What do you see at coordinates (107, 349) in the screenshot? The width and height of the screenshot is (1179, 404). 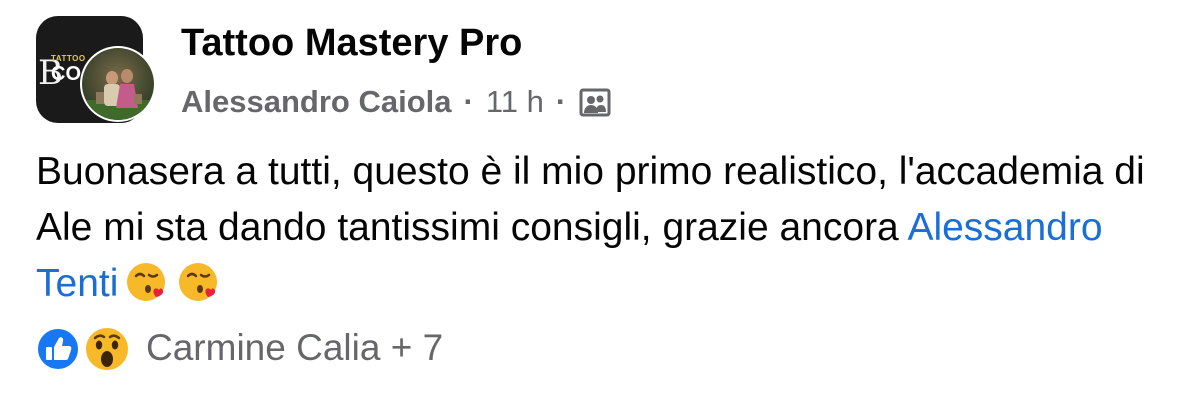 I see `wow-reaction-icon` at bounding box center [107, 349].